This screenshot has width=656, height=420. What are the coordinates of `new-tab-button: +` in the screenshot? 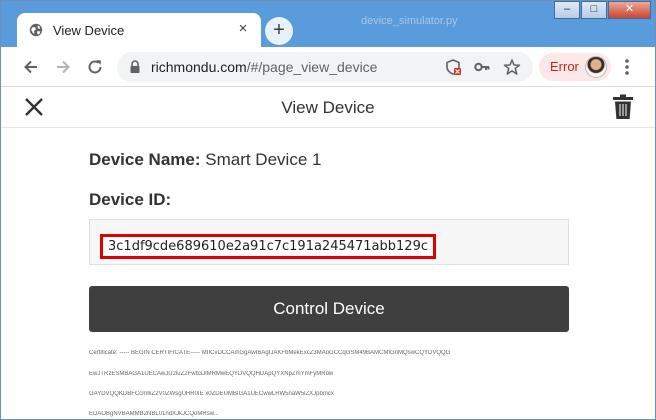 It's located at (279, 31).